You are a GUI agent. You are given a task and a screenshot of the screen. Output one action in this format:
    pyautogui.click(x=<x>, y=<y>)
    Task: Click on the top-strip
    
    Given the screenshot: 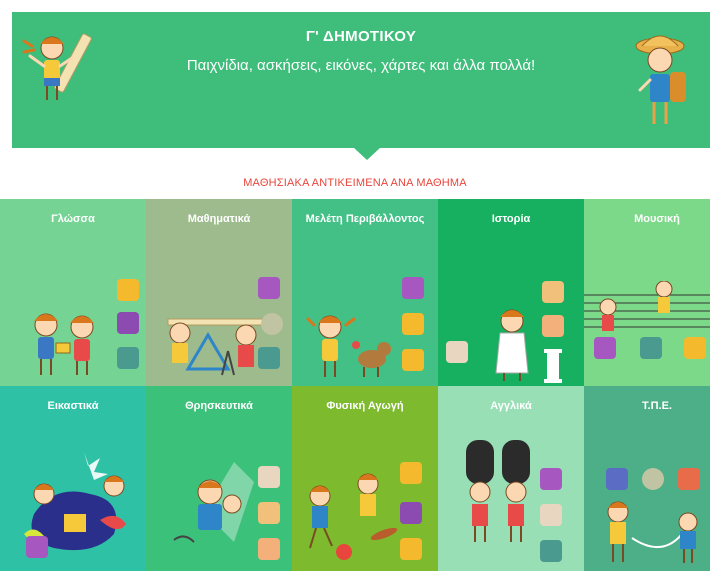 What is the action you would take?
    pyautogui.click(x=355, y=6)
    